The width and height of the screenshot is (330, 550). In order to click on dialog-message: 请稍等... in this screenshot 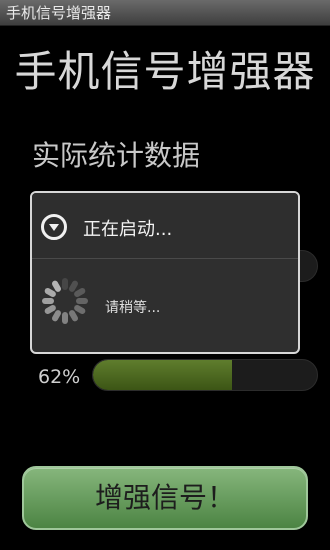, I will do `click(133, 308)`.